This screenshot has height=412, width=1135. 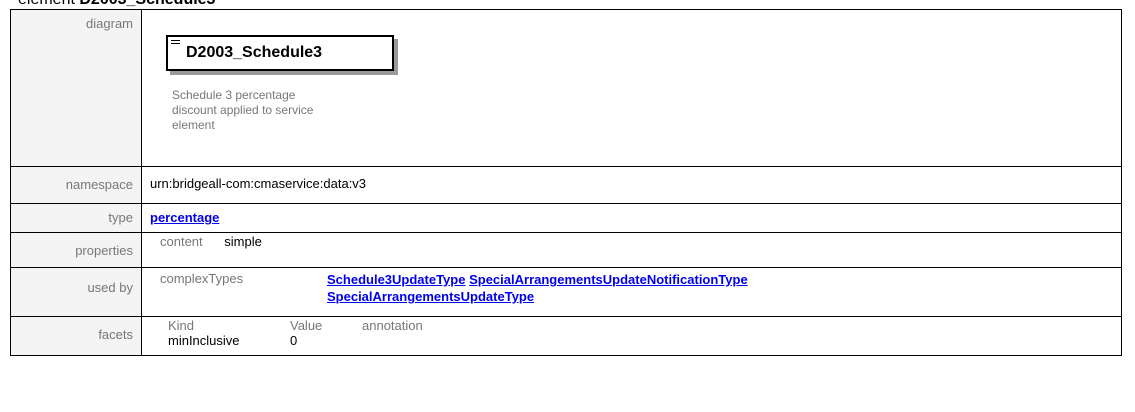 I want to click on facets-header-annotation: annotation, so click(x=392, y=325).